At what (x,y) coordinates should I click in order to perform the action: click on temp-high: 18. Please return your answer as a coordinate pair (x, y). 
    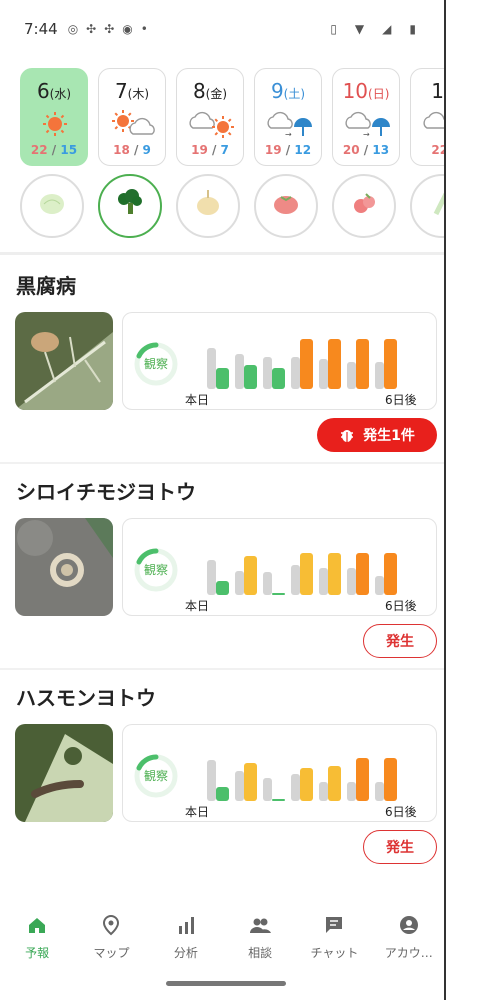
    Looking at the image, I should click on (121, 150).